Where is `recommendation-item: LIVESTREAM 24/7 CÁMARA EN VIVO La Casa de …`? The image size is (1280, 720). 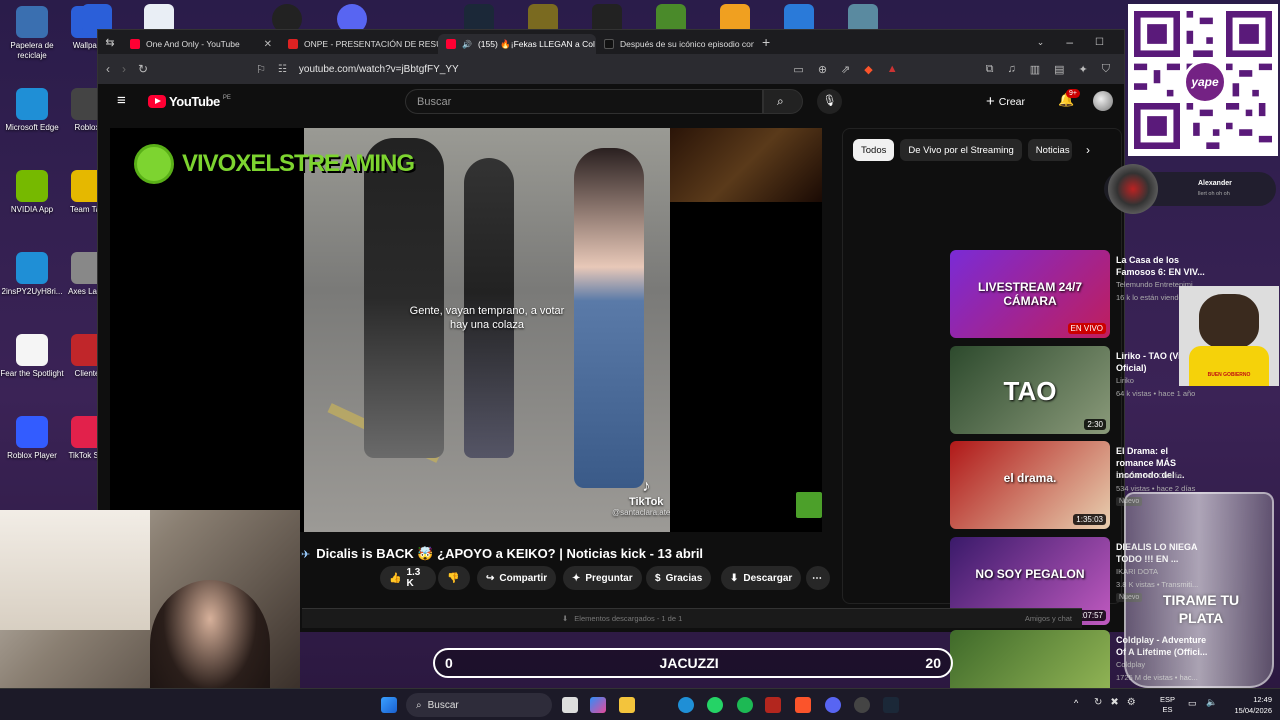
recommendation-item: LIVESTREAM 24/7 CÁMARA EN VIVO La Casa de … is located at coordinates (1080, 294).